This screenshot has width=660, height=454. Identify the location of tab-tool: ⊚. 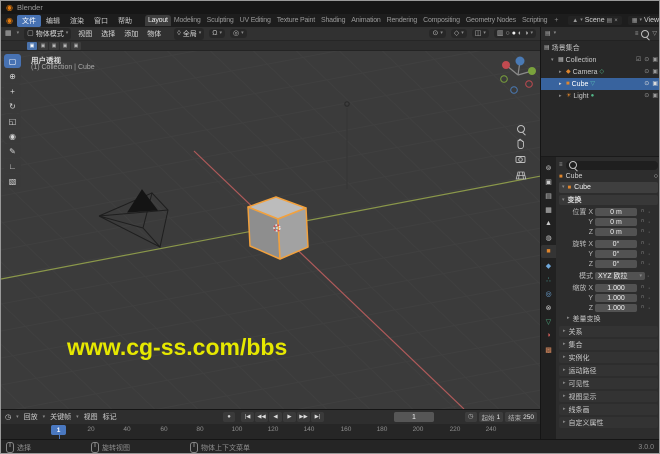
(548, 167).